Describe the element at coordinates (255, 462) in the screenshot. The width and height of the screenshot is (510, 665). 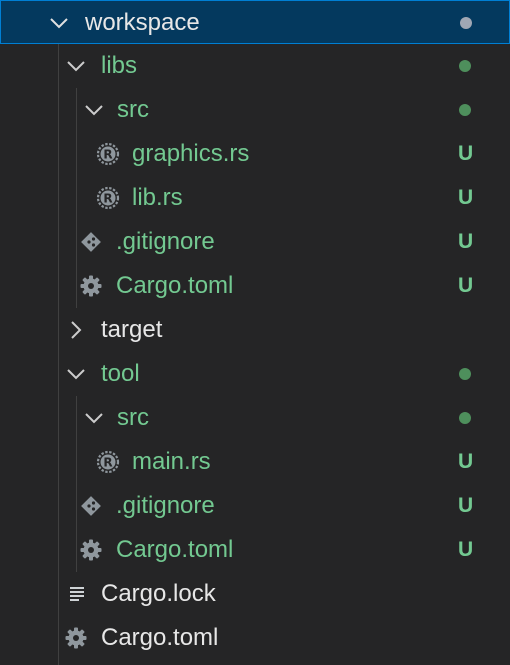
I see `tree-item-main-rs: R main.rs U` at that location.